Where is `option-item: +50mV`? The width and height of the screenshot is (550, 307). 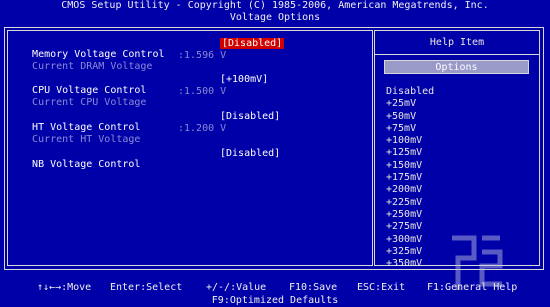 option-item: +50mV is located at coordinates (410, 117).